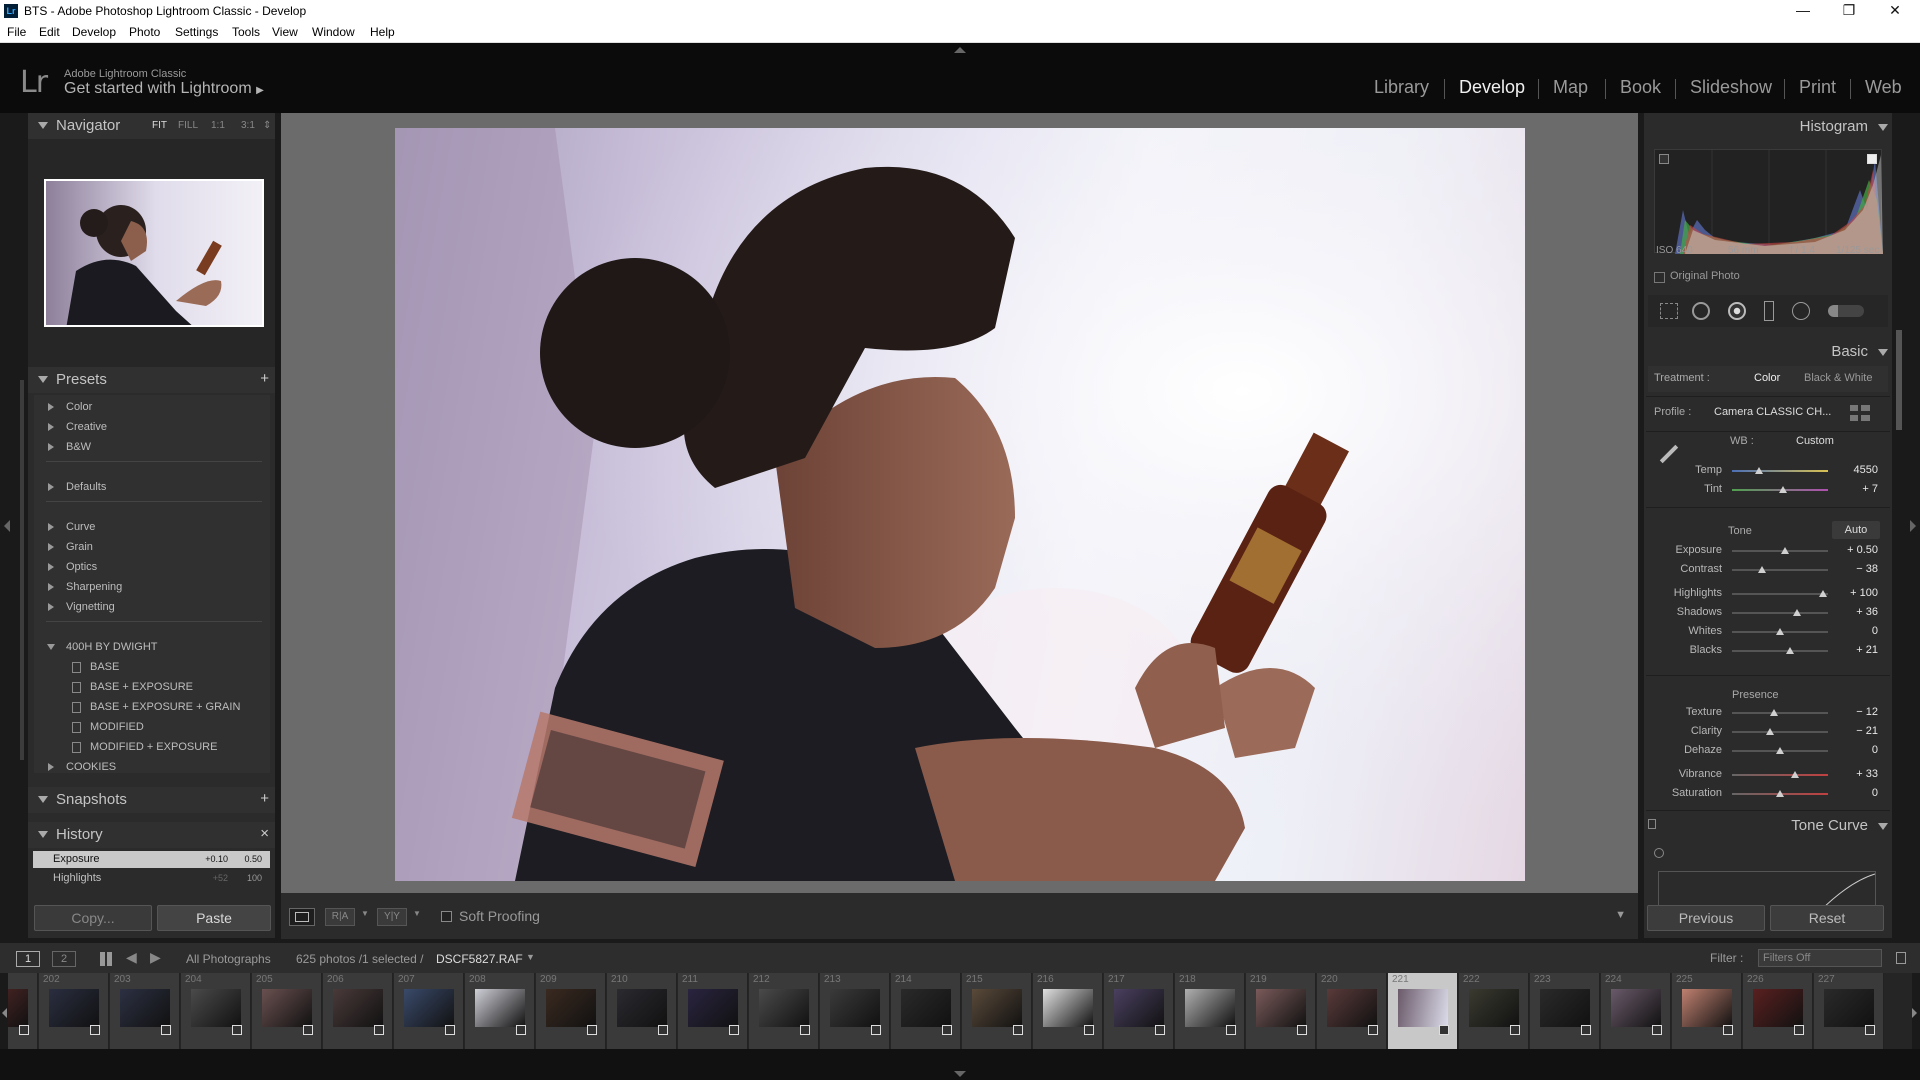 The width and height of the screenshot is (1920, 1080). What do you see at coordinates (1849, 1011) in the screenshot?
I see `filmstrip-thumbnail: 227` at bounding box center [1849, 1011].